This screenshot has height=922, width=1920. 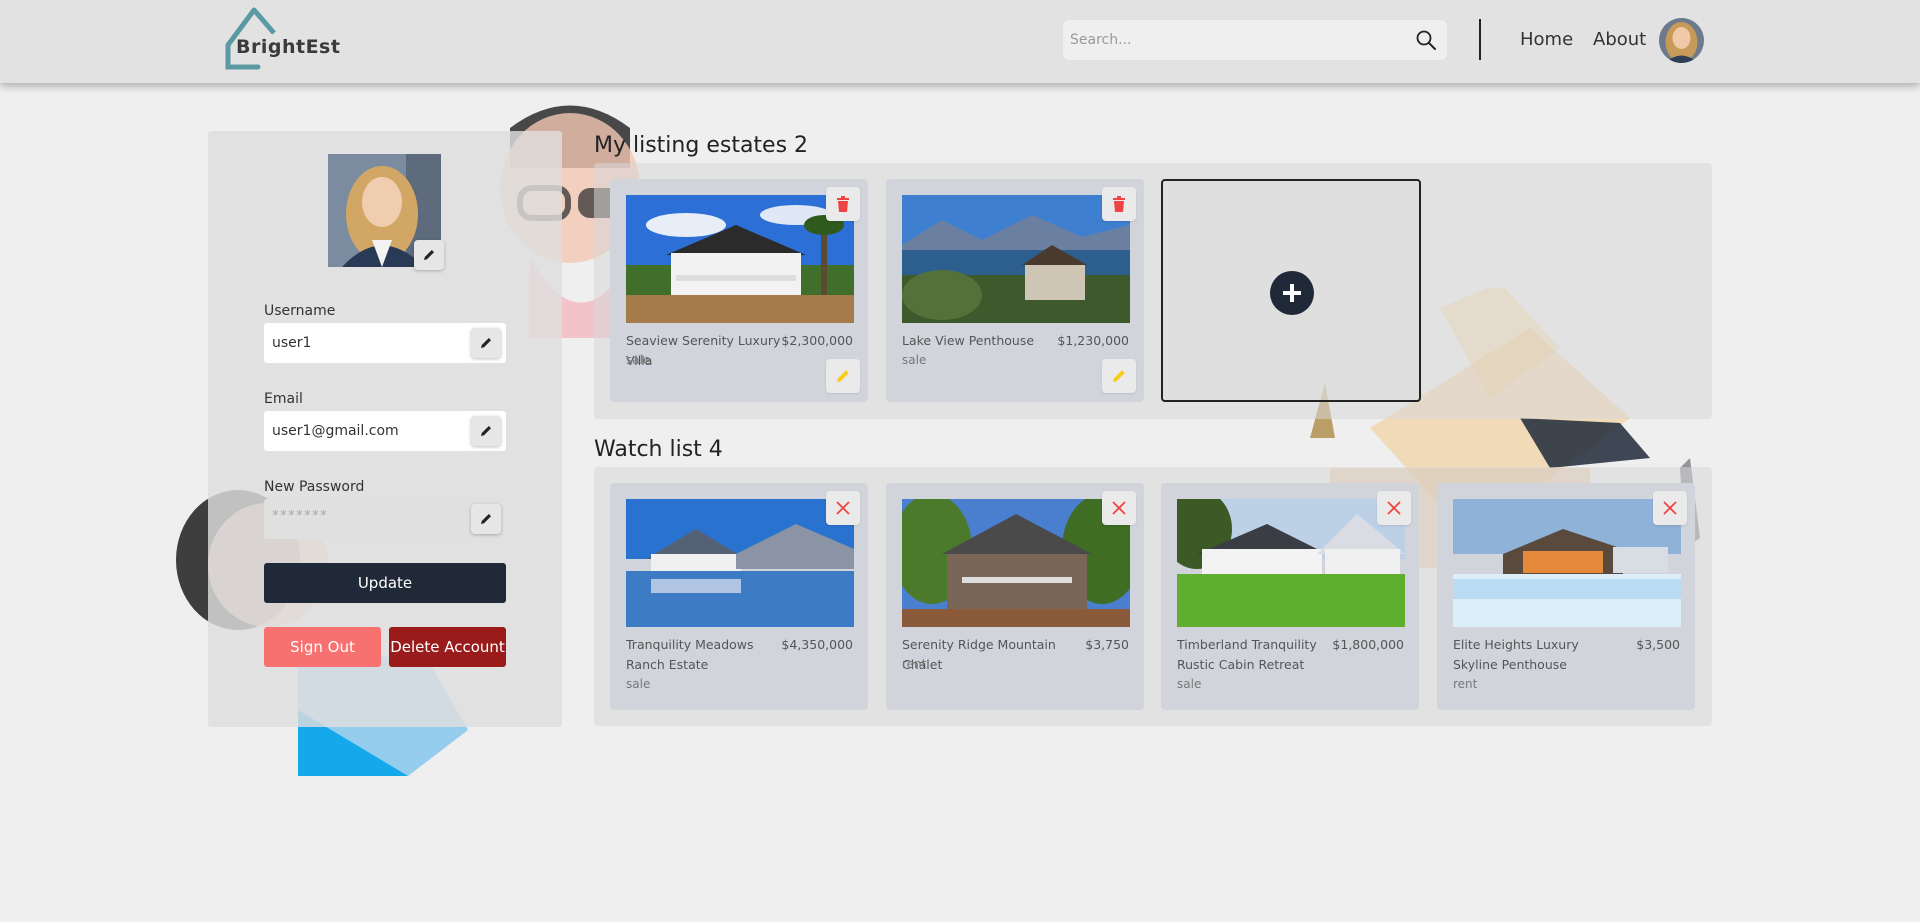 What do you see at coordinates (283, 399) in the screenshot?
I see `email-label: Email` at bounding box center [283, 399].